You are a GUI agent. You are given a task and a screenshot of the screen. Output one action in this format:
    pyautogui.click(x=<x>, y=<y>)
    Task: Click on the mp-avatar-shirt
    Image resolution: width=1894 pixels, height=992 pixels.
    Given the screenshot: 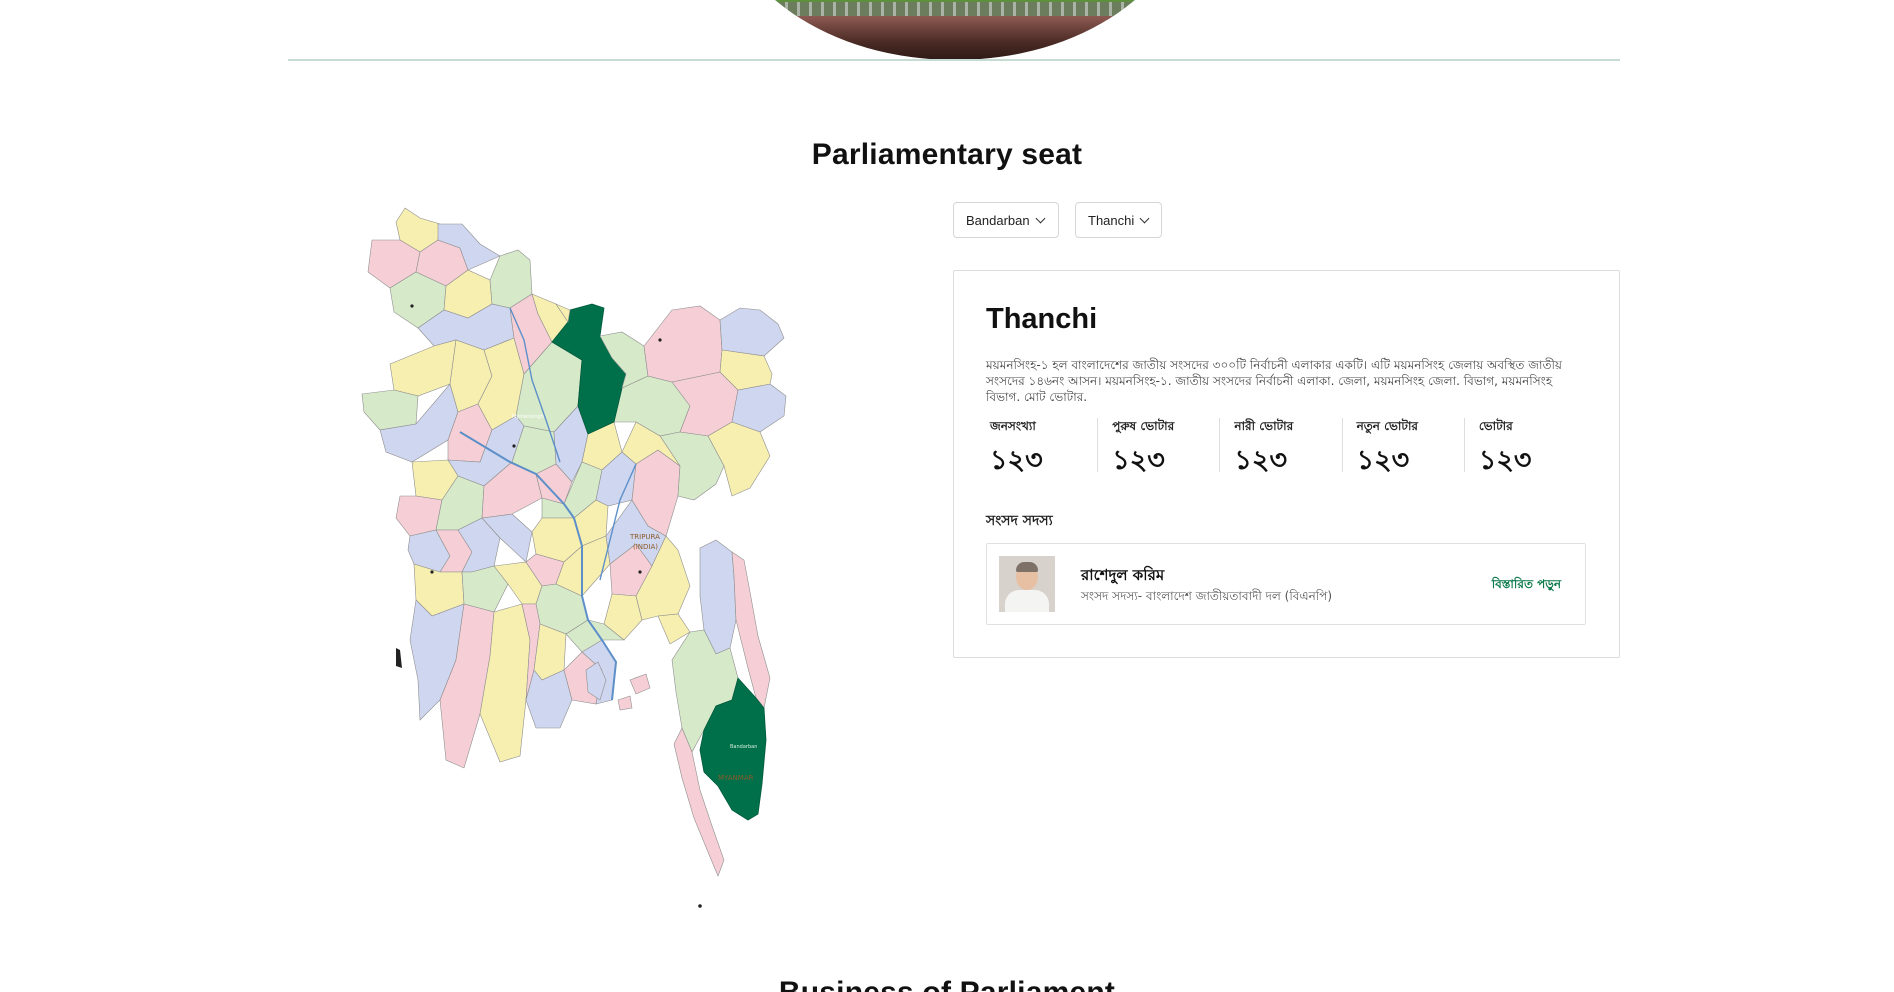 What is the action you would take?
    pyautogui.click(x=1027, y=601)
    